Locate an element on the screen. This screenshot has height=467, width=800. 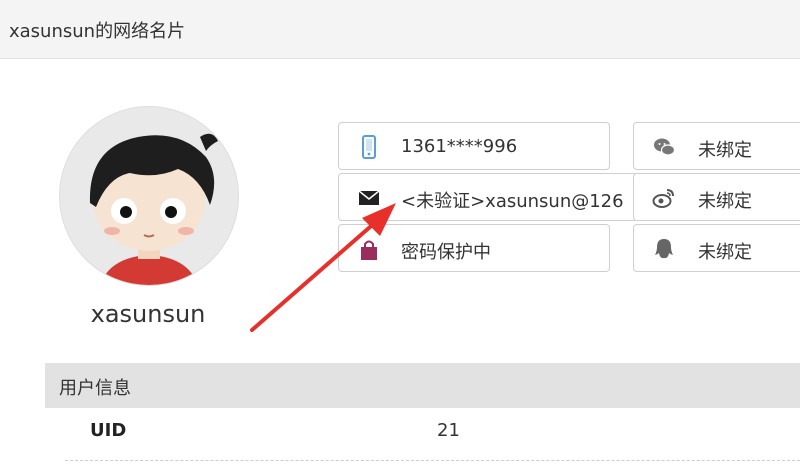
wechat-status: 未绑定 is located at coordinates (725, 150).